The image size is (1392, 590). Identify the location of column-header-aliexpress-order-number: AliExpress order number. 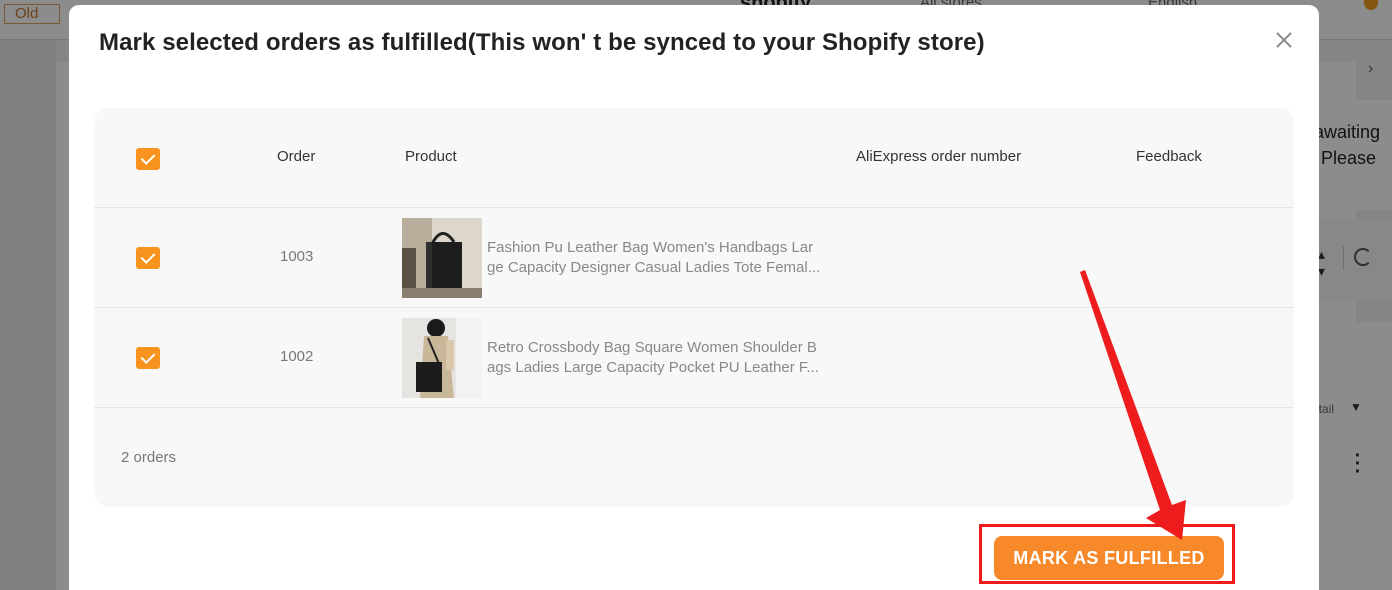
(939, 156).